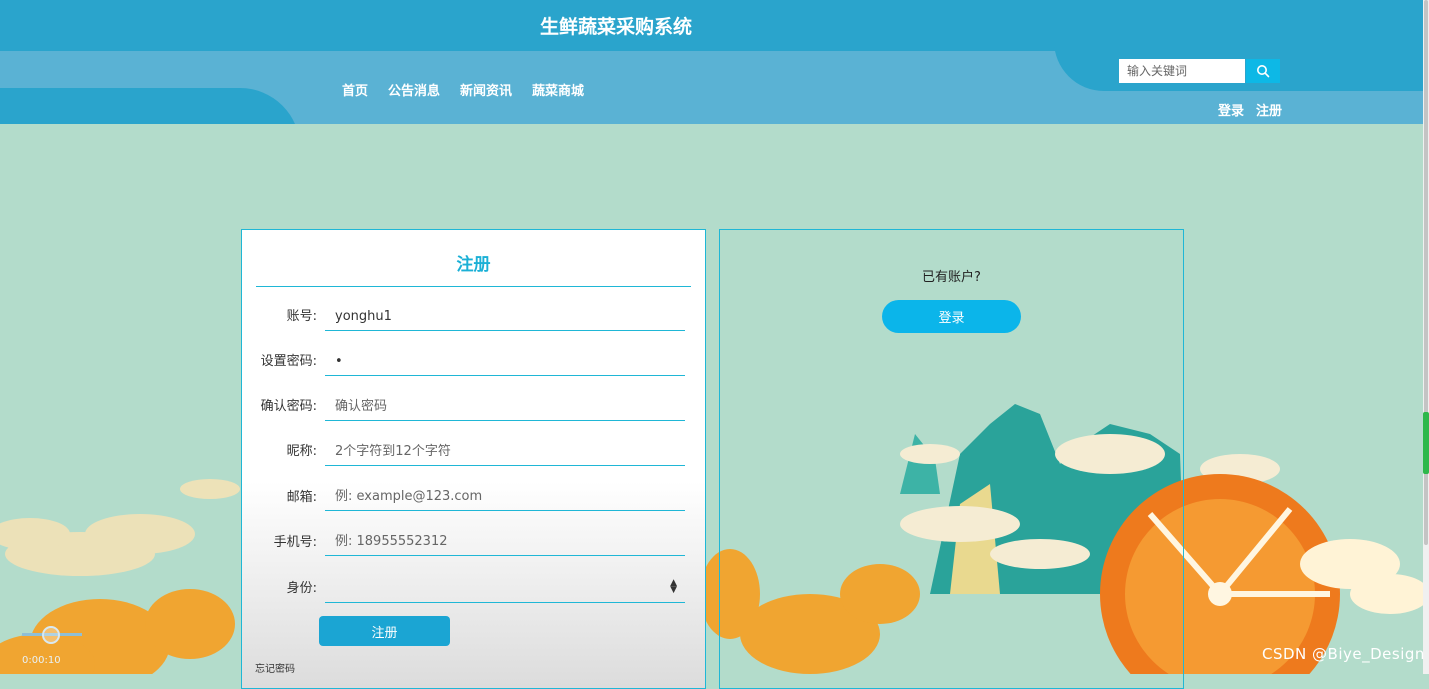  I want to click on nickname-input, so click(505, 452).